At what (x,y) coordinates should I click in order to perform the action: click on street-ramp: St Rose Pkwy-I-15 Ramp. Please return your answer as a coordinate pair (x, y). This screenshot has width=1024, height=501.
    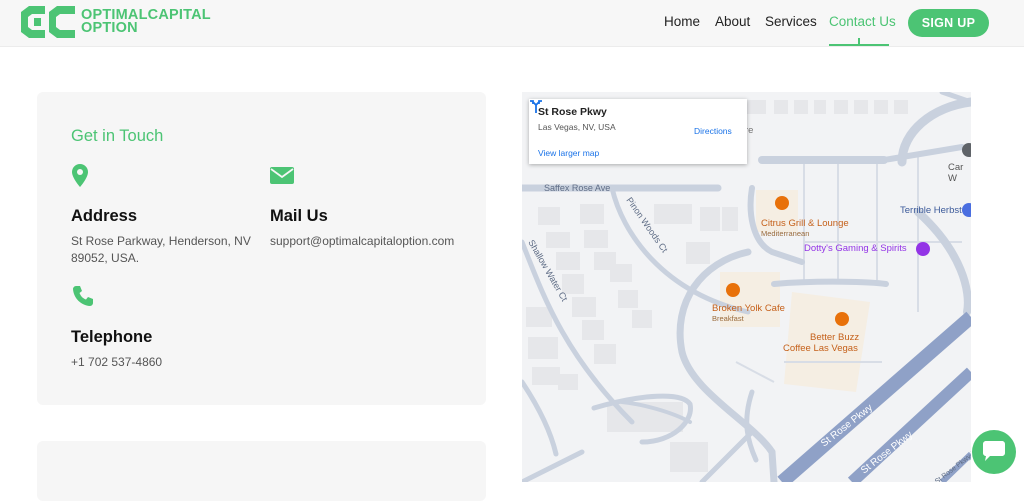
    Looking at the image, I should click on (952, 457).